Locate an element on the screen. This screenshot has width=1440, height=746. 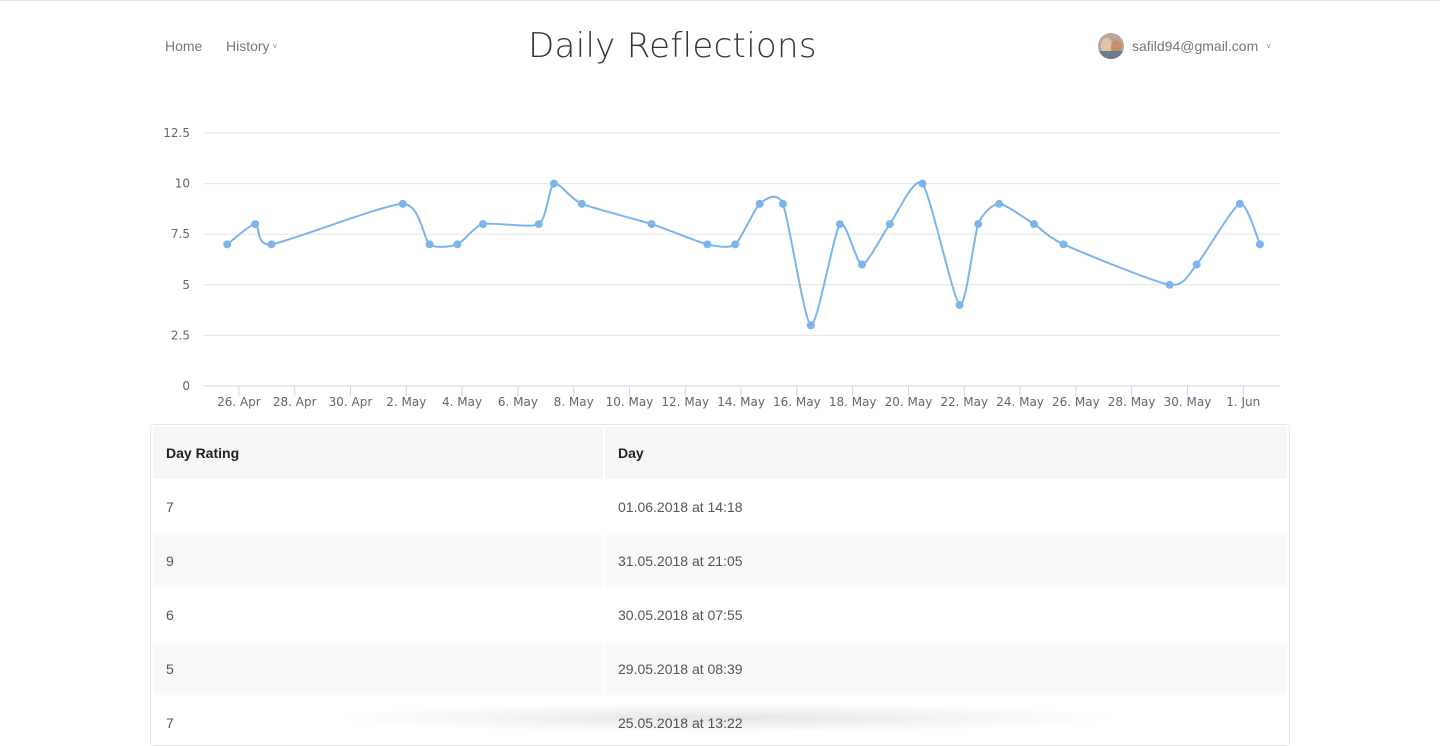
table-header-row: Day Rating Day is located at coordinates (720, 453).